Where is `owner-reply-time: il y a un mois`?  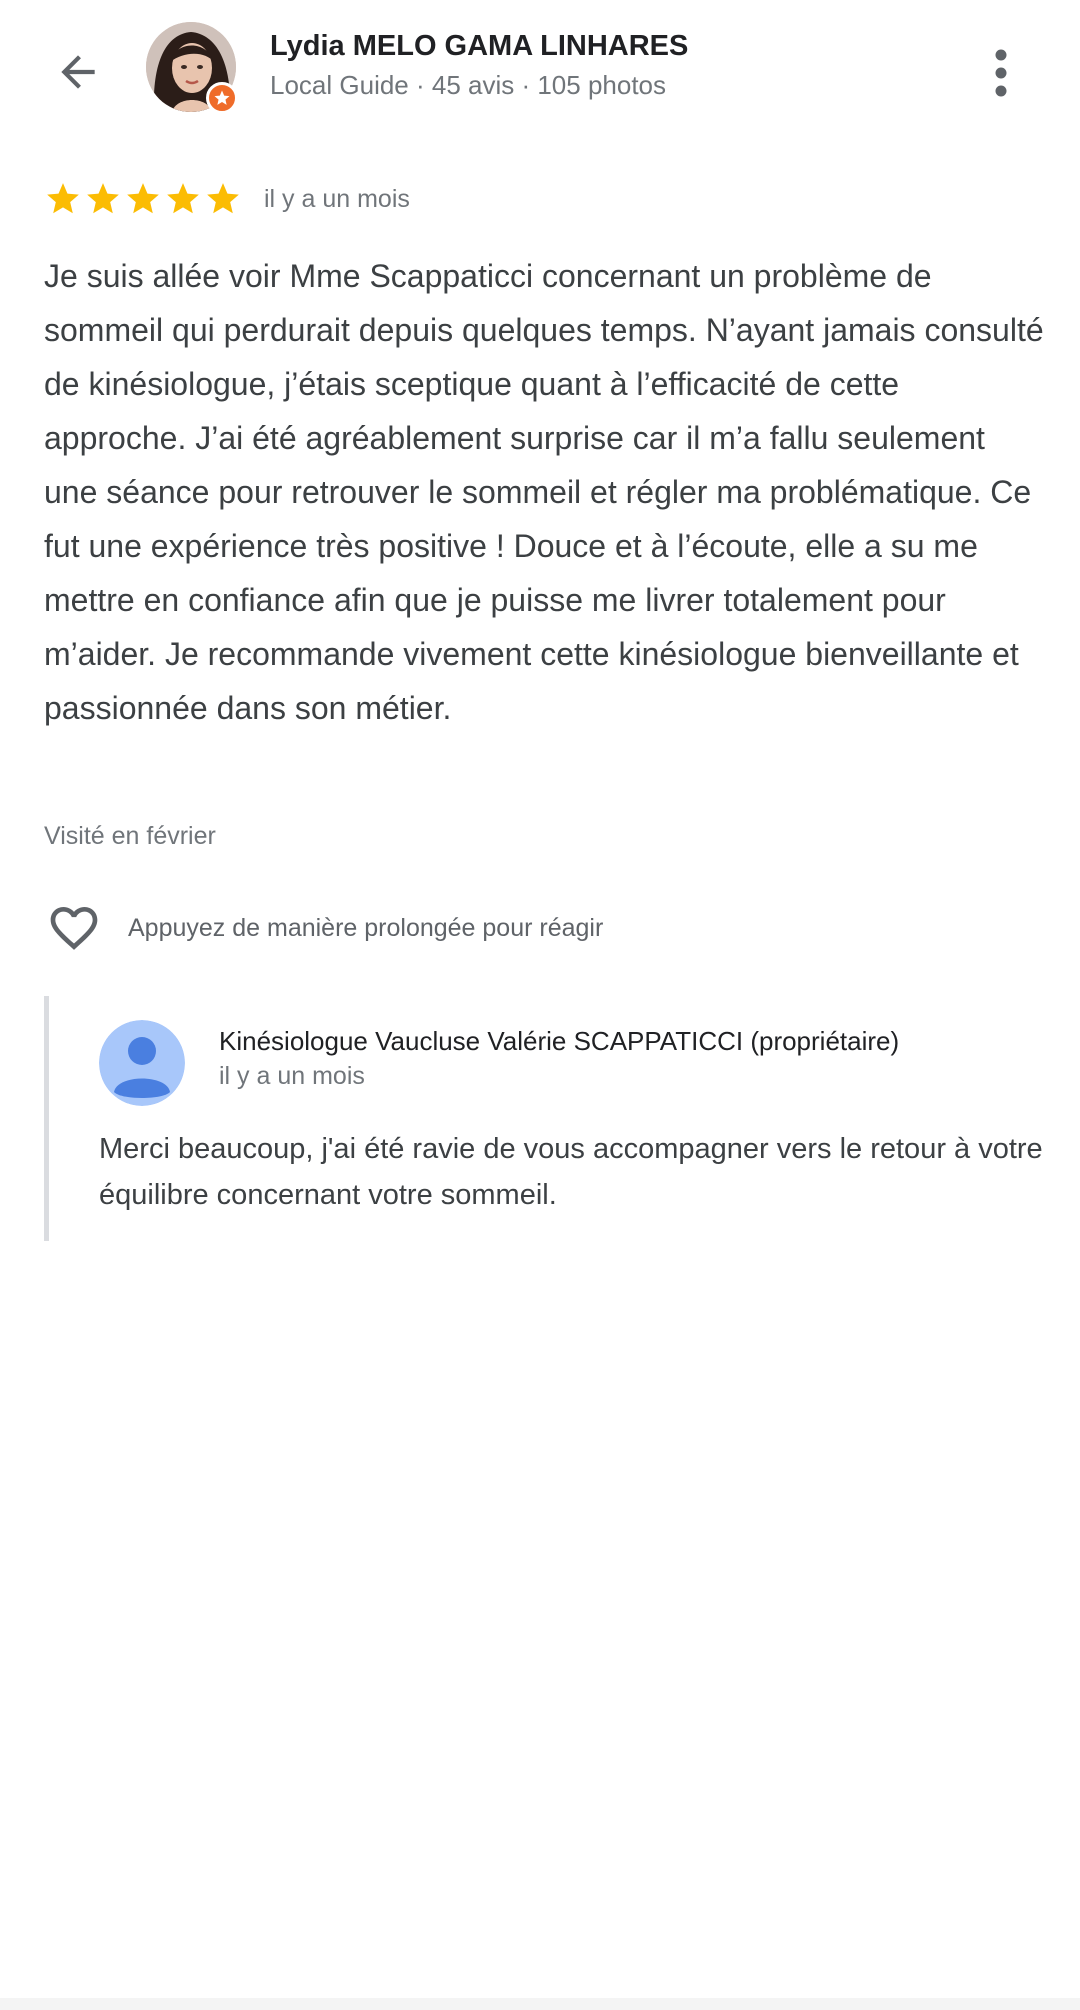
owner-reply-time: il y a un mois is located at coordinates (292, 1076).